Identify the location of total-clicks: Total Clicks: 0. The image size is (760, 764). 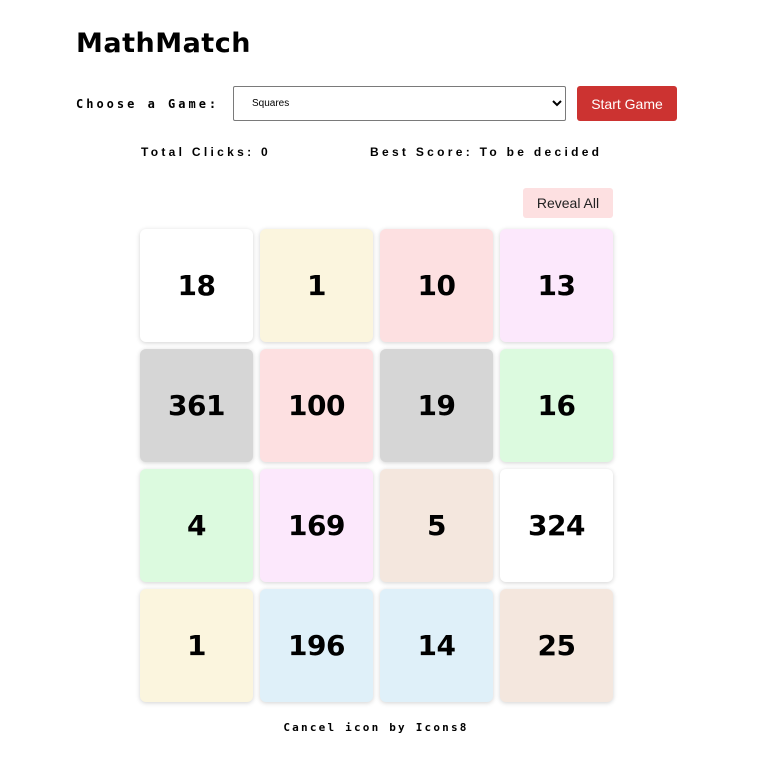
(206, 152).